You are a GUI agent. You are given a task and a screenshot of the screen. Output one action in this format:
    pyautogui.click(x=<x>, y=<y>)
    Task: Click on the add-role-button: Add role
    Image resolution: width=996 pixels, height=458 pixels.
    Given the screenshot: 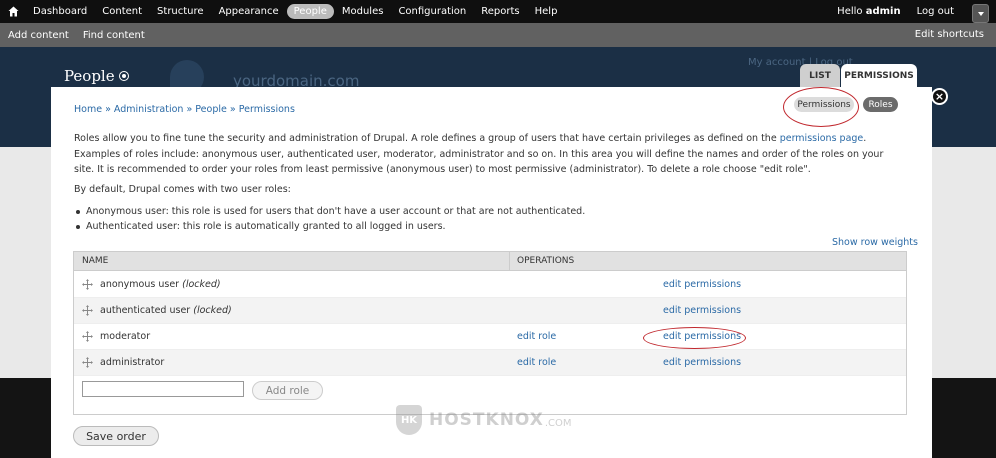 What is the action you would take?
    pyautogui.click(x=287, y=390)
    